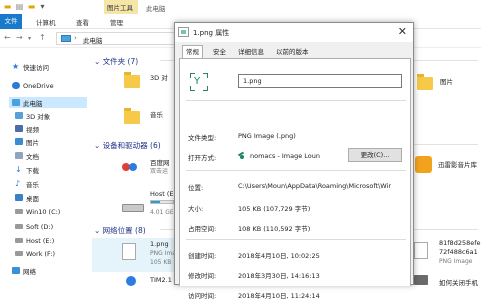 The image size is (481, 300). I want to click on size-value: 105 KB (107,729 字节), so click(274, 209).